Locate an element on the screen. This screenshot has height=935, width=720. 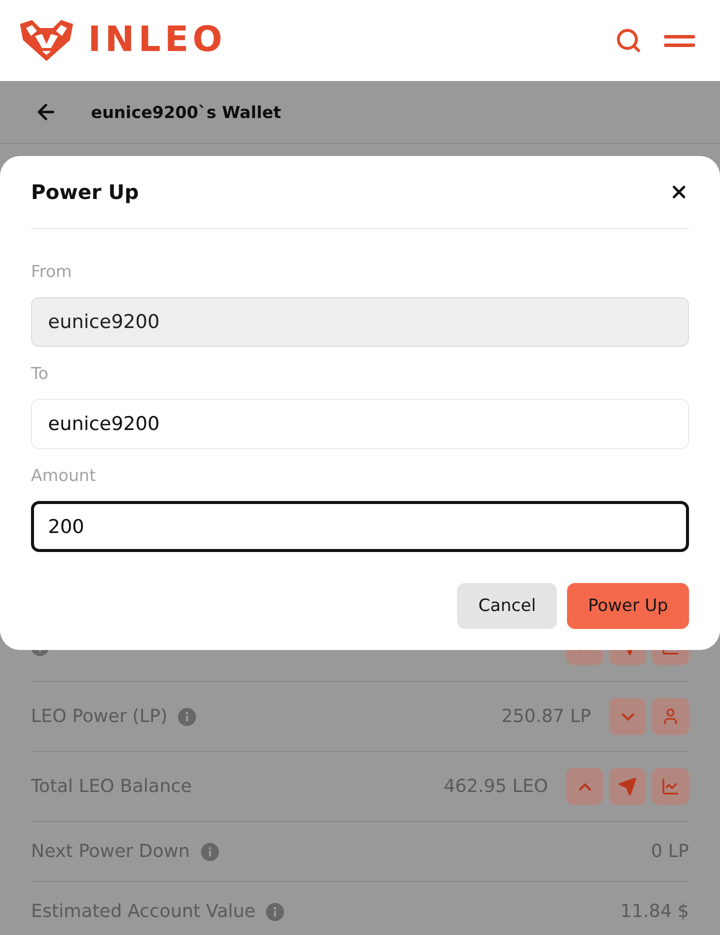
row-value: 11.84 $ is located at coordinates (654, 911).